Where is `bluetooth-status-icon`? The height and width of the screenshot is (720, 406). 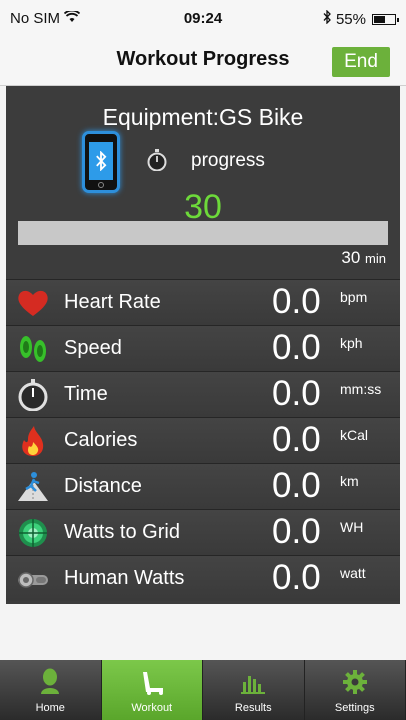 bluetooth-status-icon is located at coordinates (327, 18).